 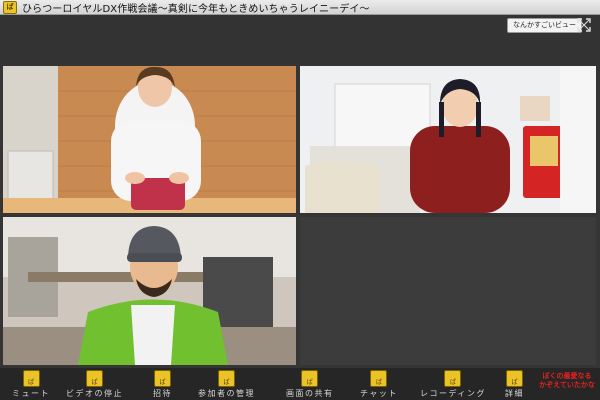 What do you see at coordinates (514, 378) in the screenshot?
I see `more-icon: ぱ` at bounding box center [514, 378].